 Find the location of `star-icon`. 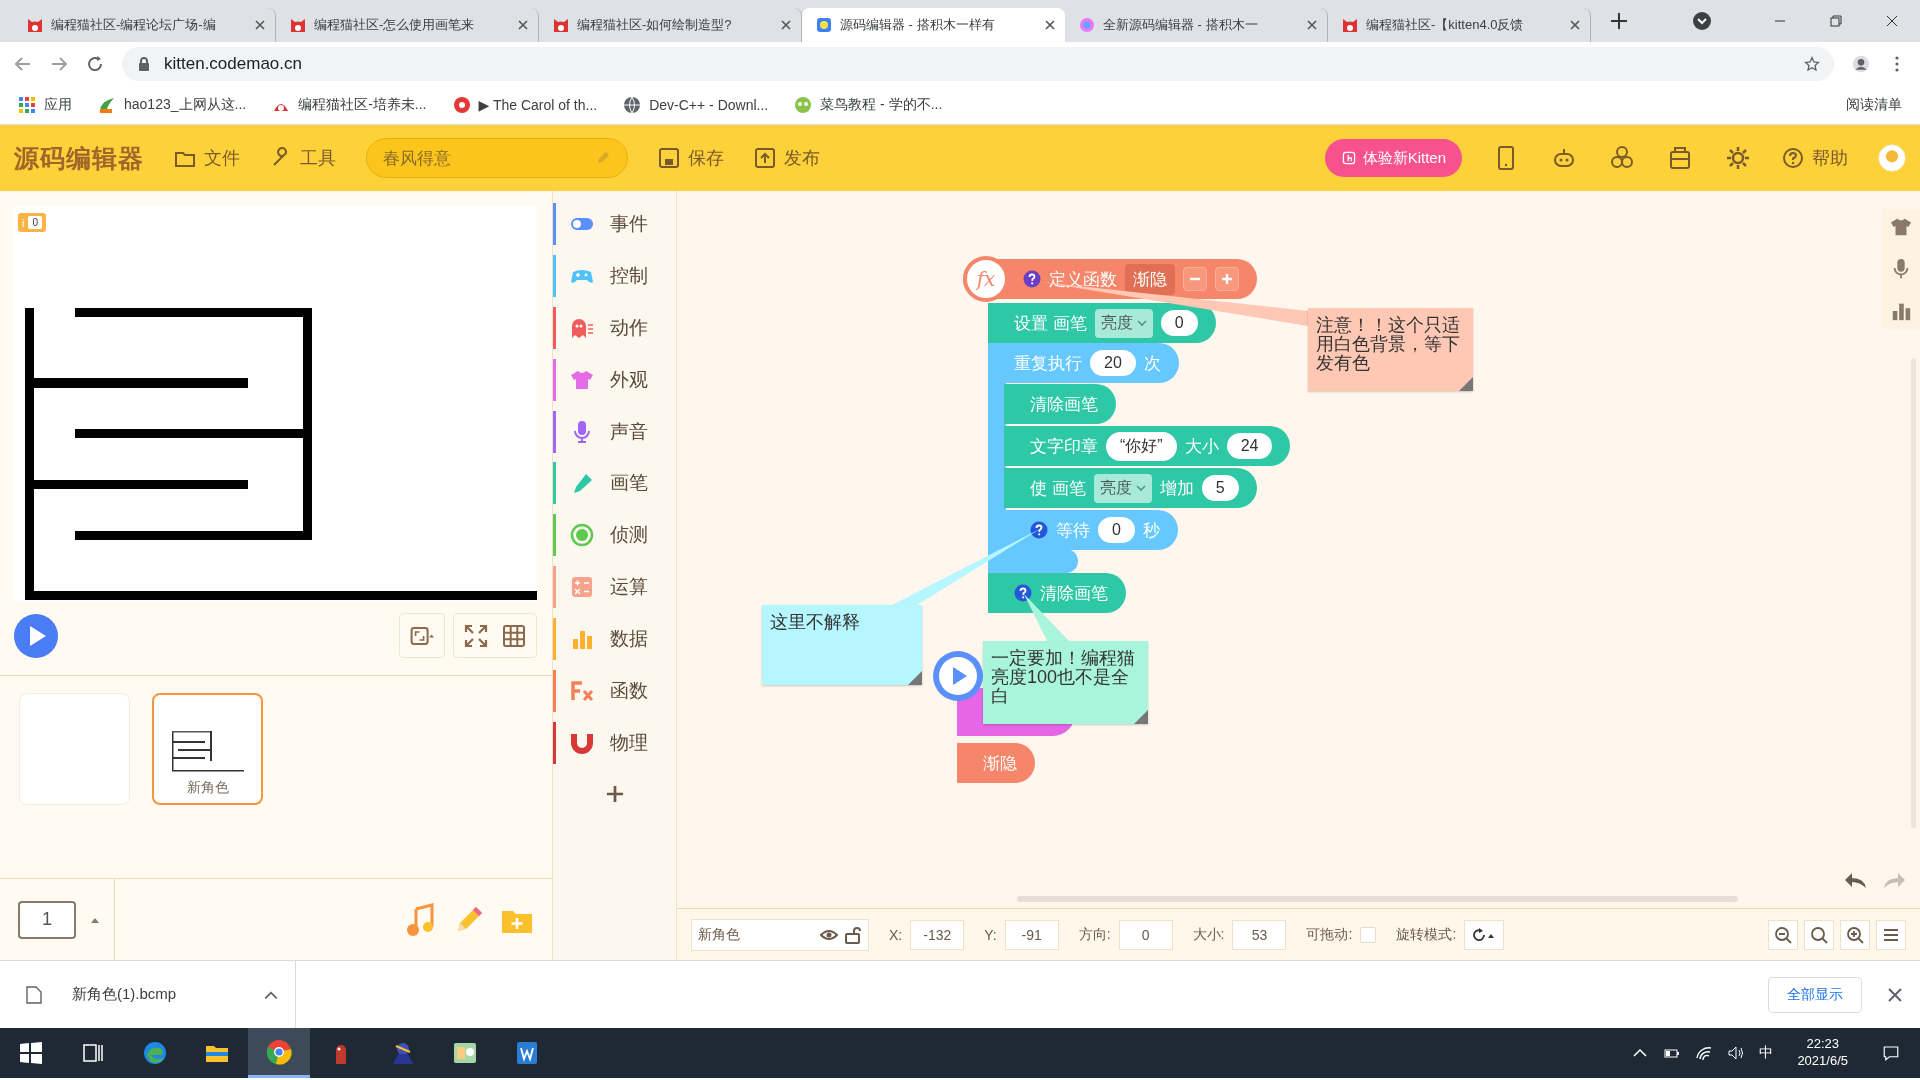

star-icon is located at coordinates (1812, 63).